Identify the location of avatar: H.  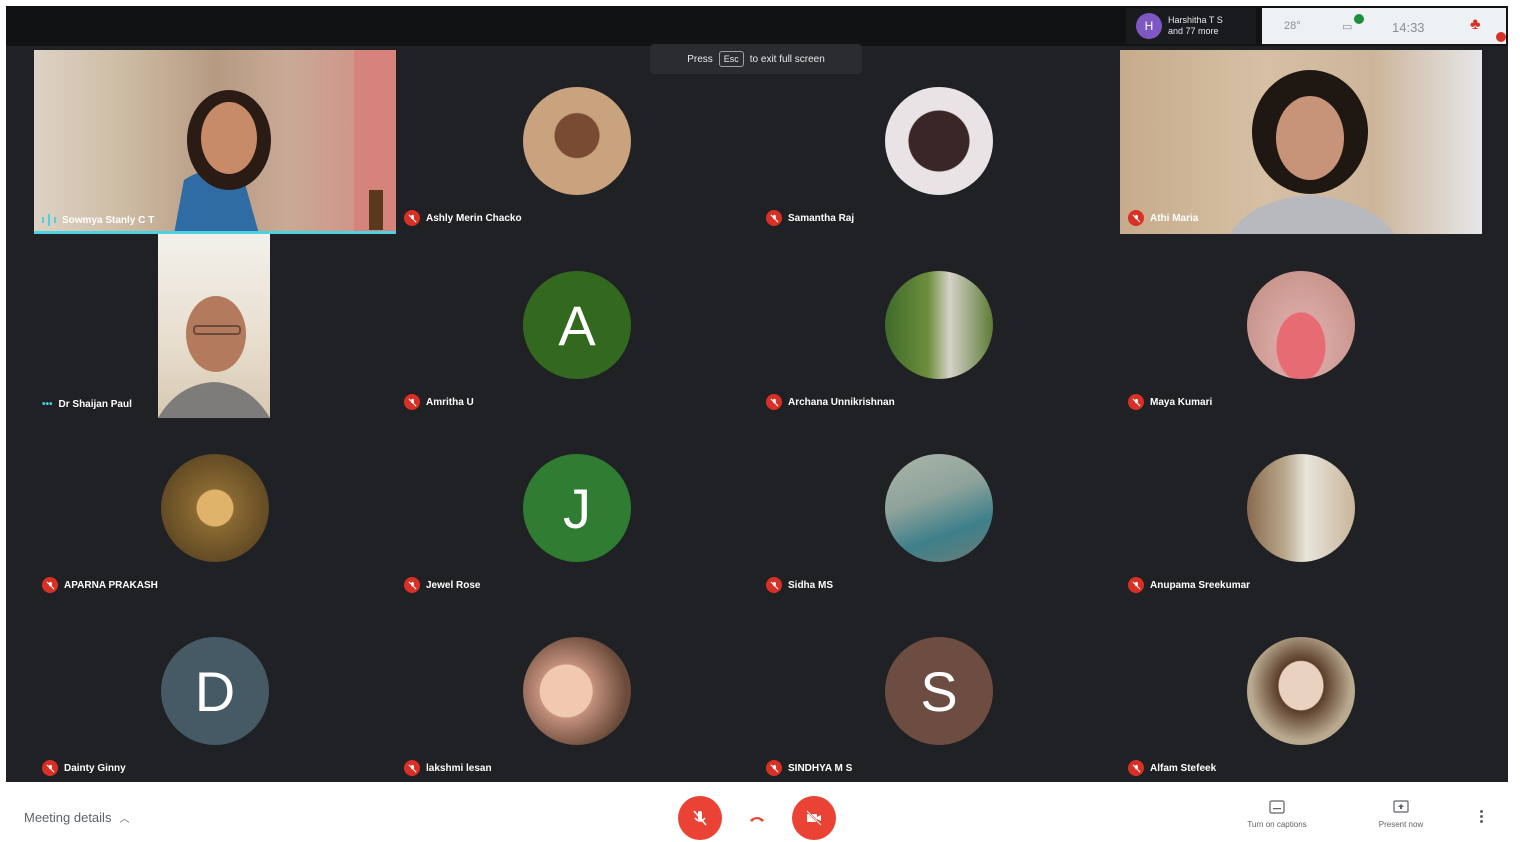
(1149, 26).